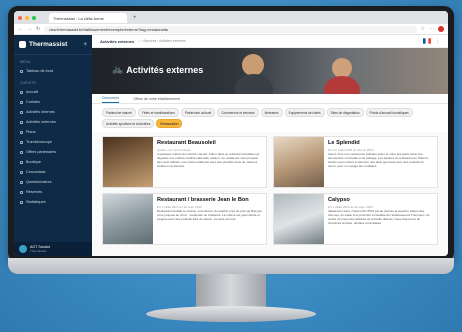 The width and height of the screenshot is (462, 332). What do you see at coordinates (29, 29) in the screenshot?
I see `forward-icon: →` at bounding box center [29, 29].